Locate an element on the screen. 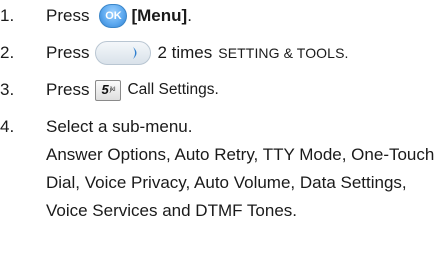 The image size is (440, 280). step-text: Select a sub-menu. is located at coordinates (119, 126).